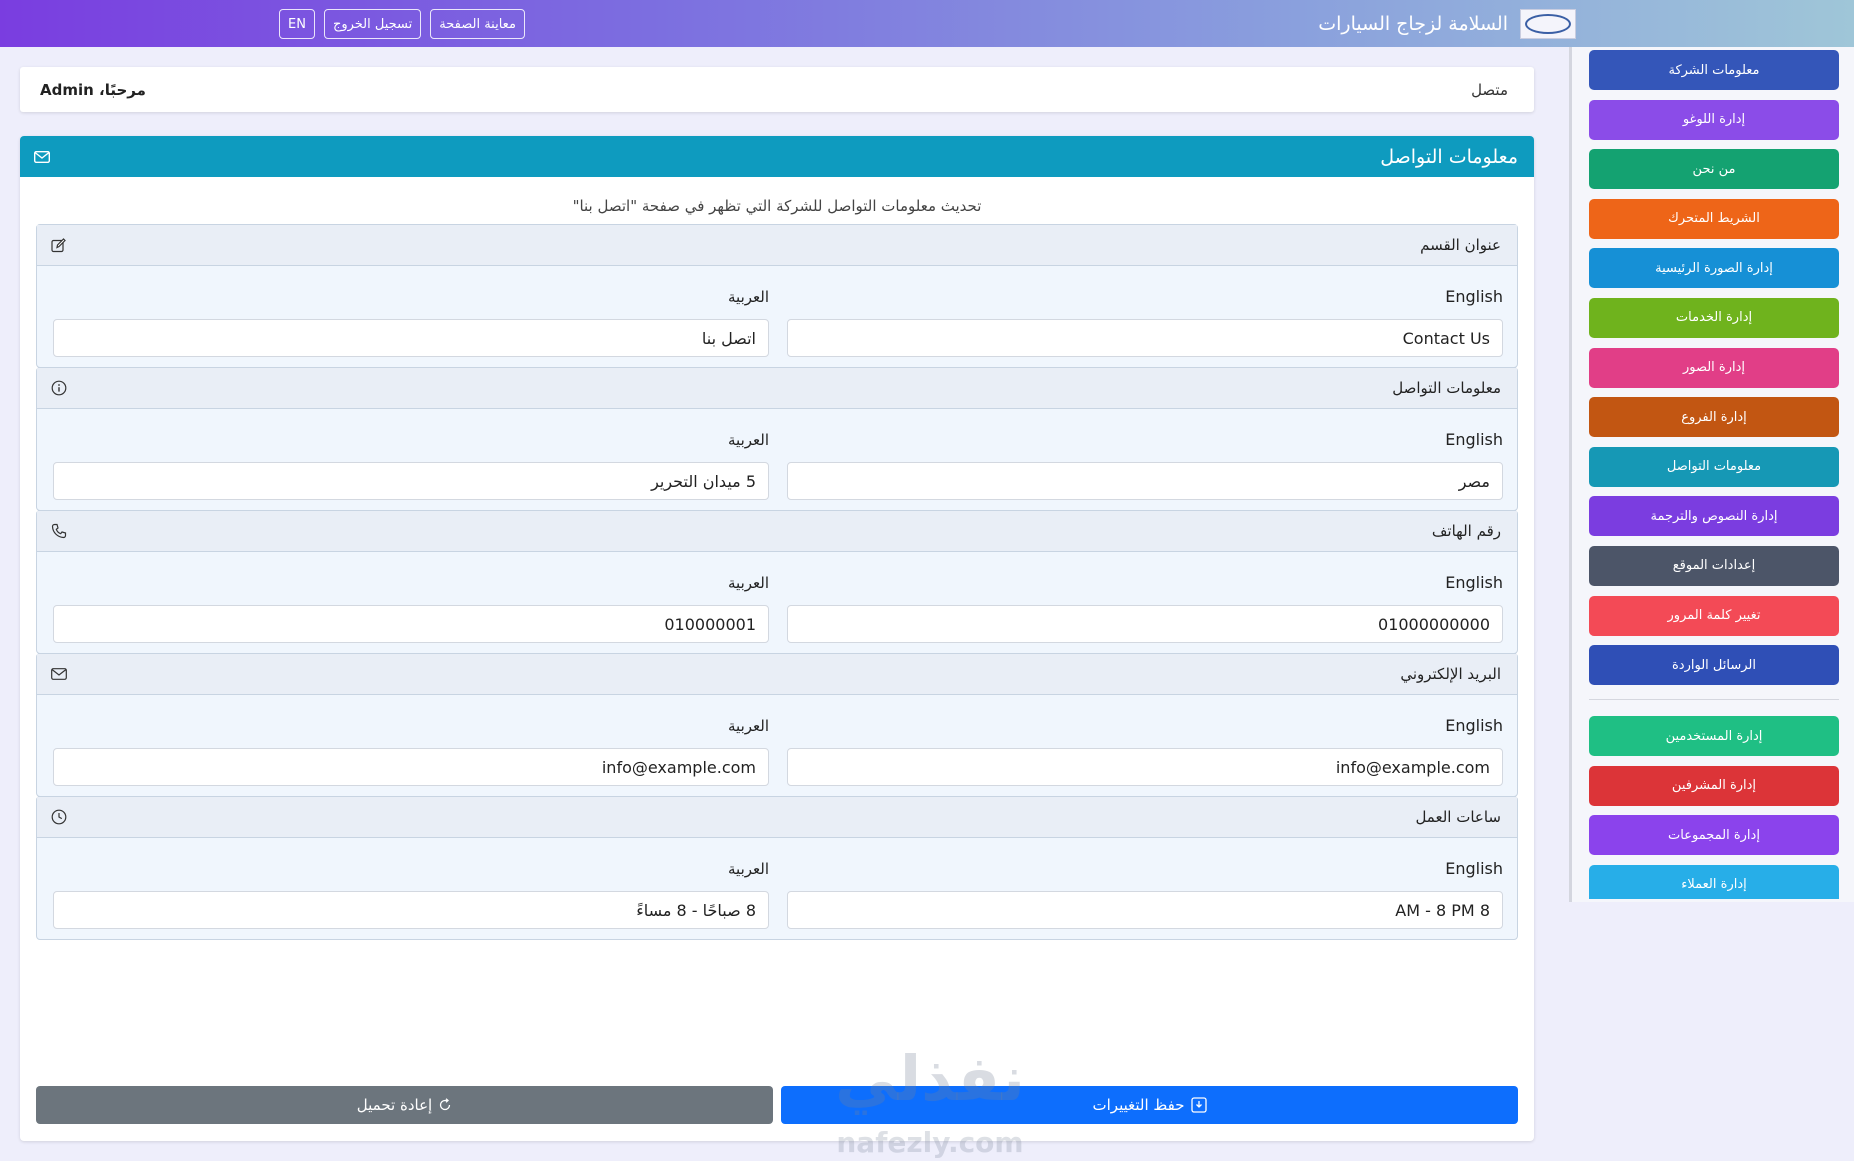 This screenshot has width=1854, height=1161. What do you see at coordinates (778, 322) in the screenshot?
I see `field-row: English Contact Us العربية اتصل بنا` at bounding box center [778, 322].